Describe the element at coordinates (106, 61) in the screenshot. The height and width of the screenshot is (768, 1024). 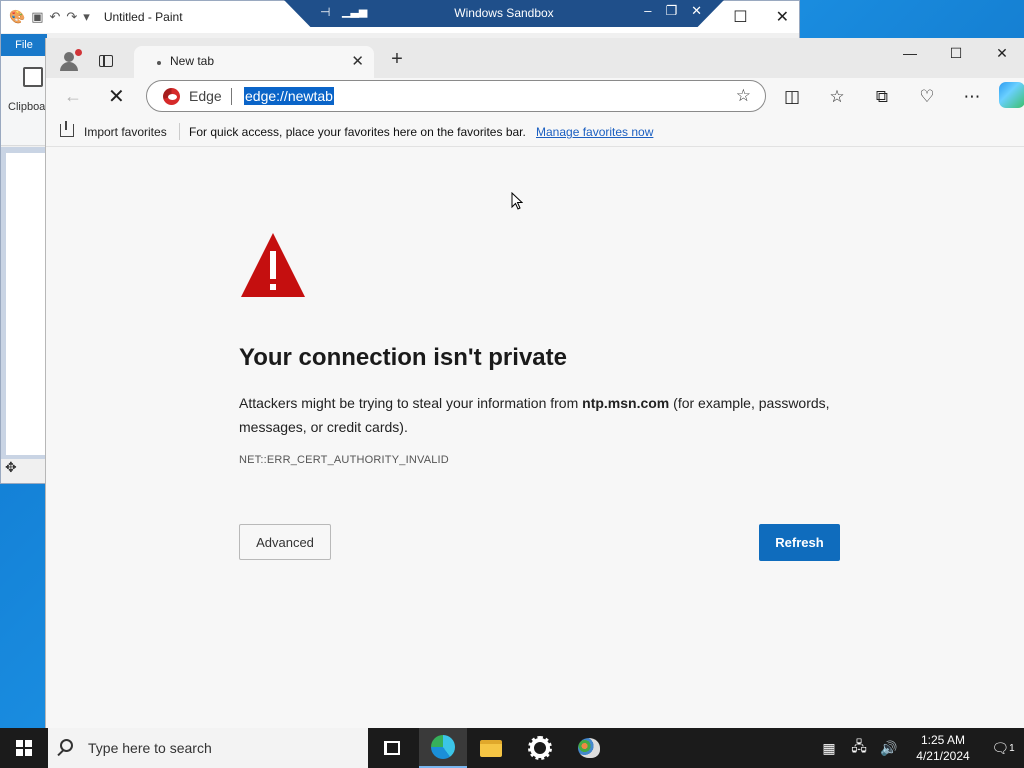
I see `tab-actions-icon` at that location.